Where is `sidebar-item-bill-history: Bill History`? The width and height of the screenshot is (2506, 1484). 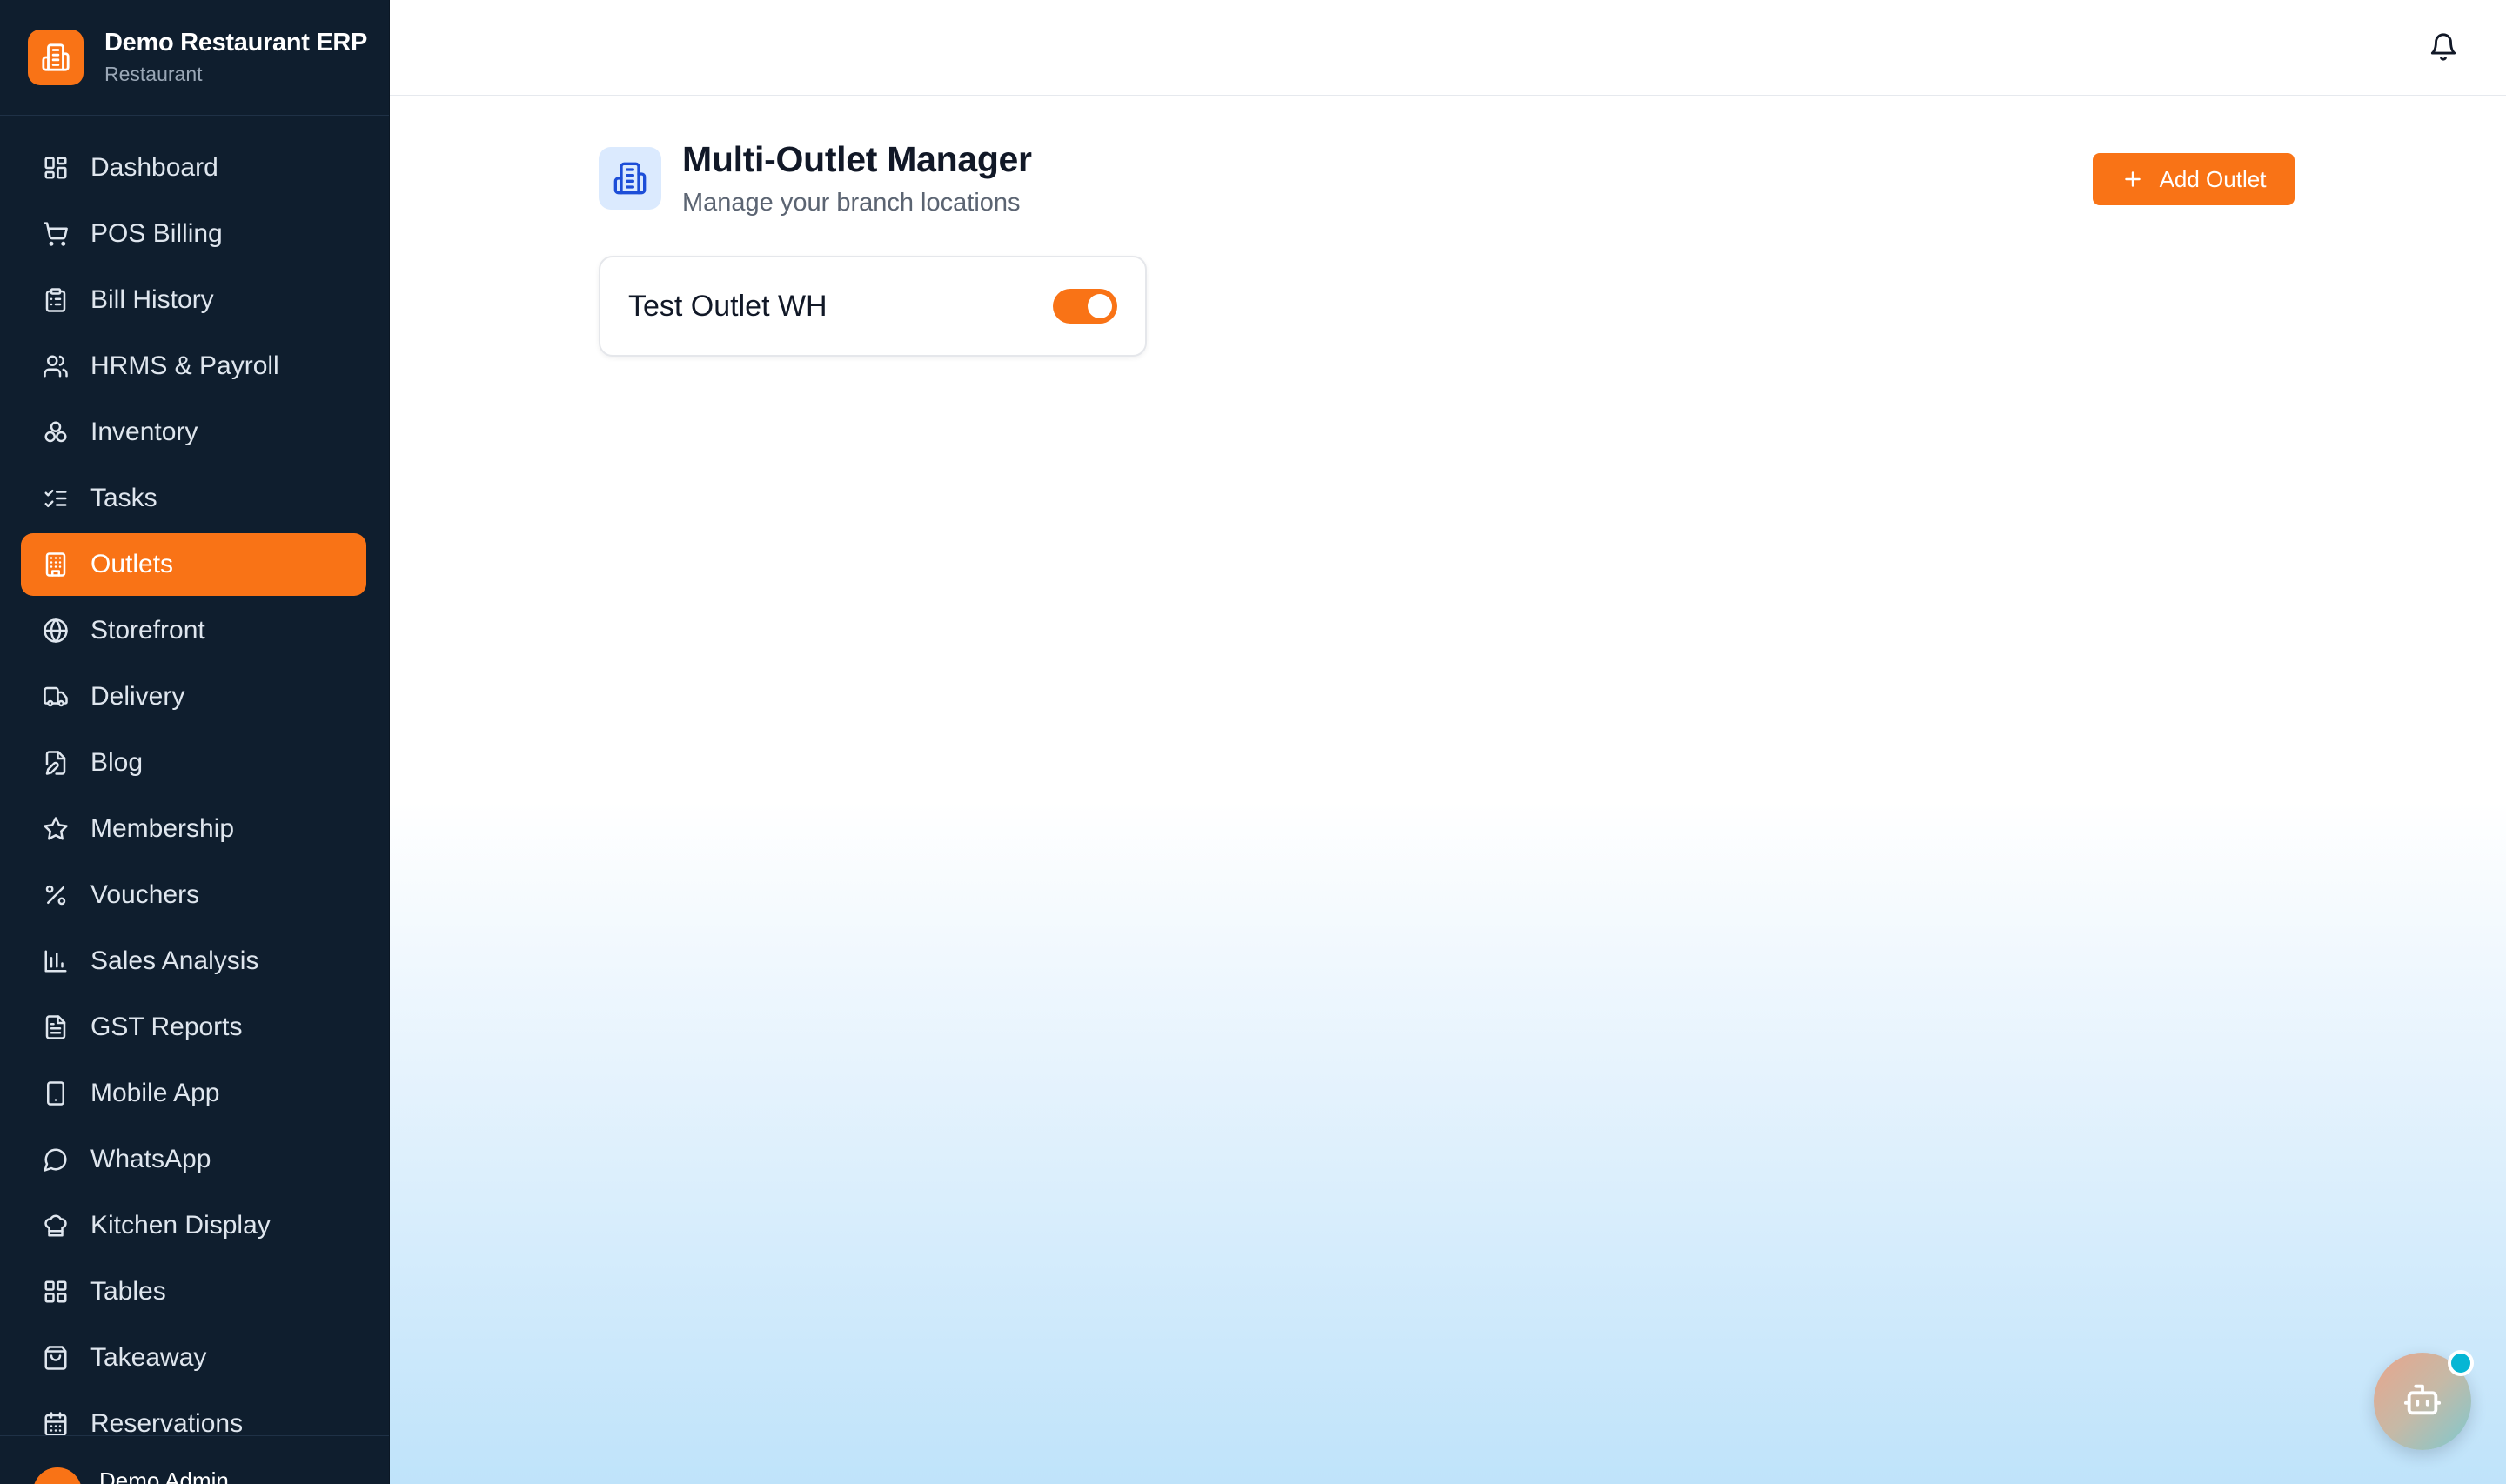 sidebar-item-bill-history: Bill History is located at coordinates (193, 300).